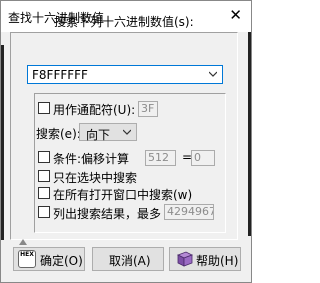 Image resolution: width=320 pixels, height=283 pixels. I want to click on ok-button: HEX 确定(O), so click(49, 259).